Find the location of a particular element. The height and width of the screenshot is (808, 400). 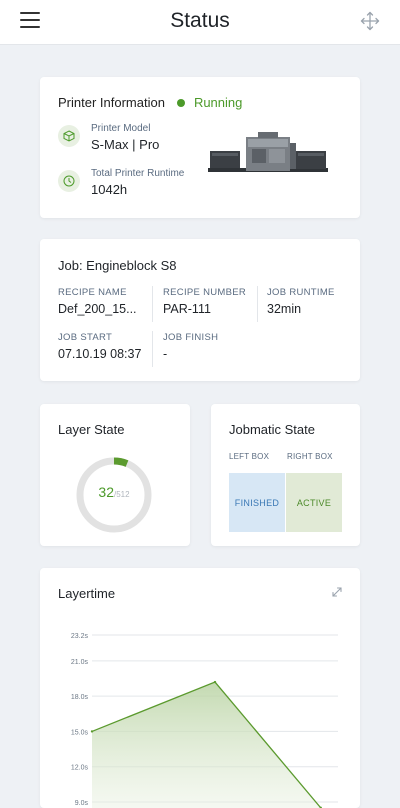

job-start-field: JOB START 07.10.19 08:37 is located at coordinates (99, 346).